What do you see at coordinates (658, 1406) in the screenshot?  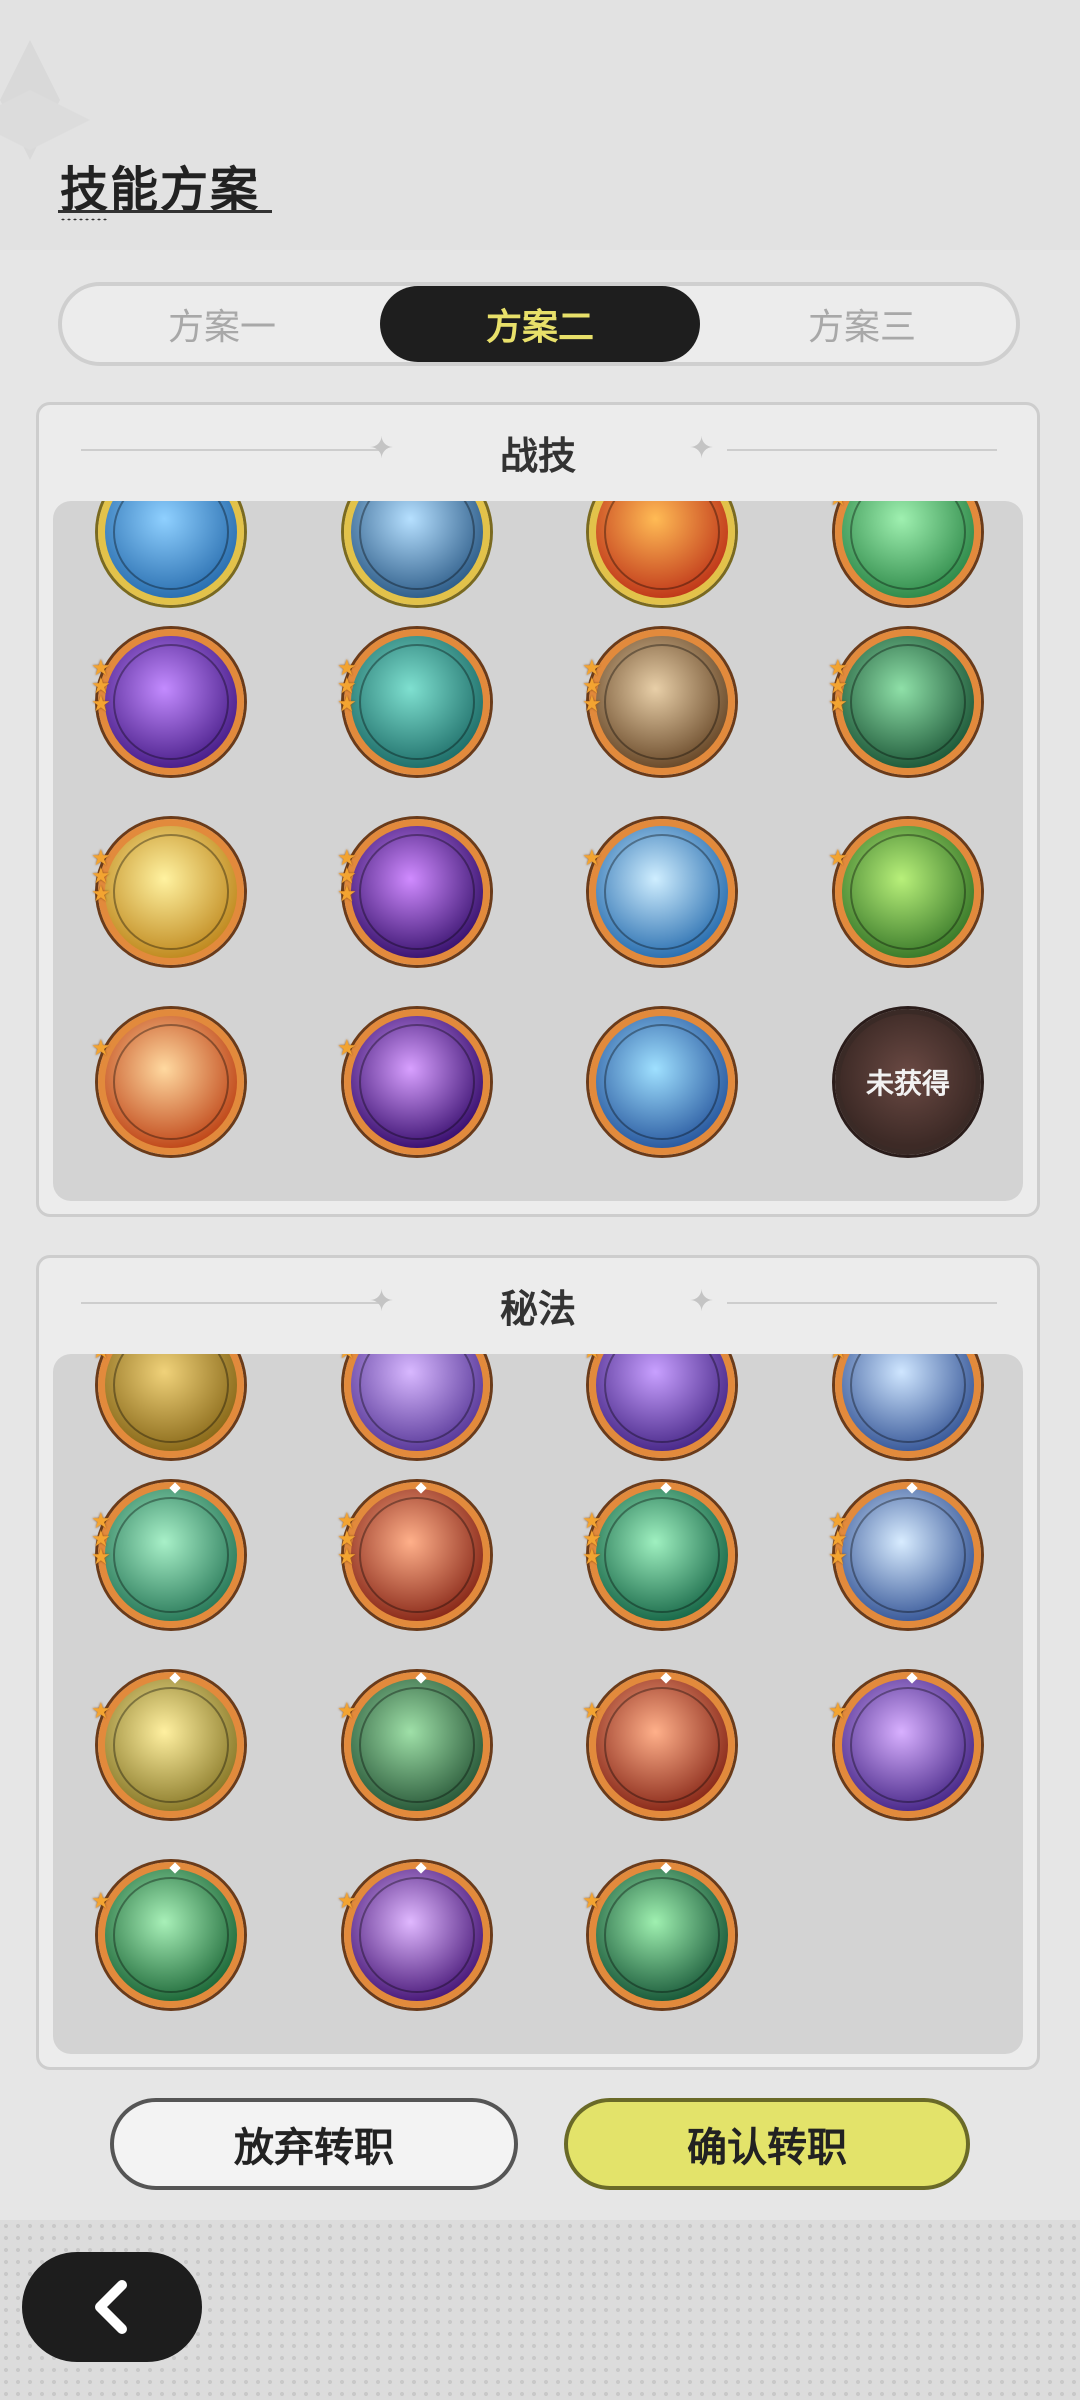 I see `purple-rune-art-icon: ★` at bounding box center [658, 1406].